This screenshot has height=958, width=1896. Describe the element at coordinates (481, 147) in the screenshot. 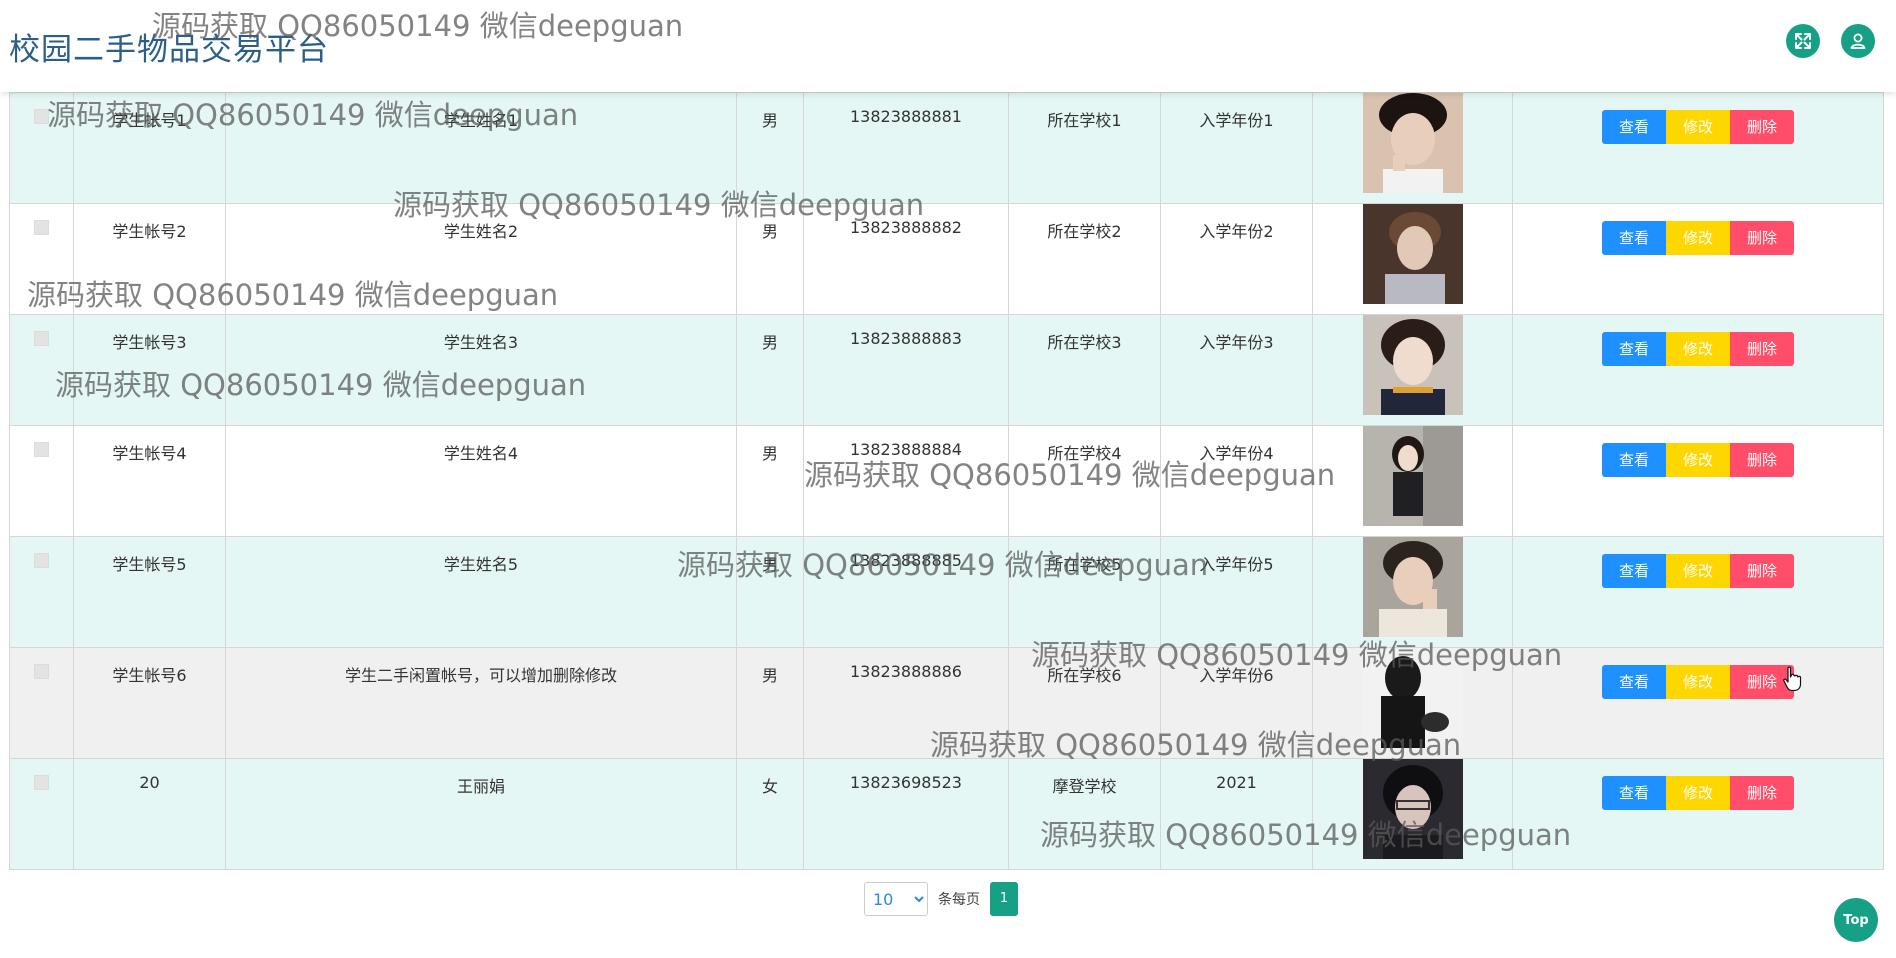

I see `name-cell: 学生姓名1` at that location.